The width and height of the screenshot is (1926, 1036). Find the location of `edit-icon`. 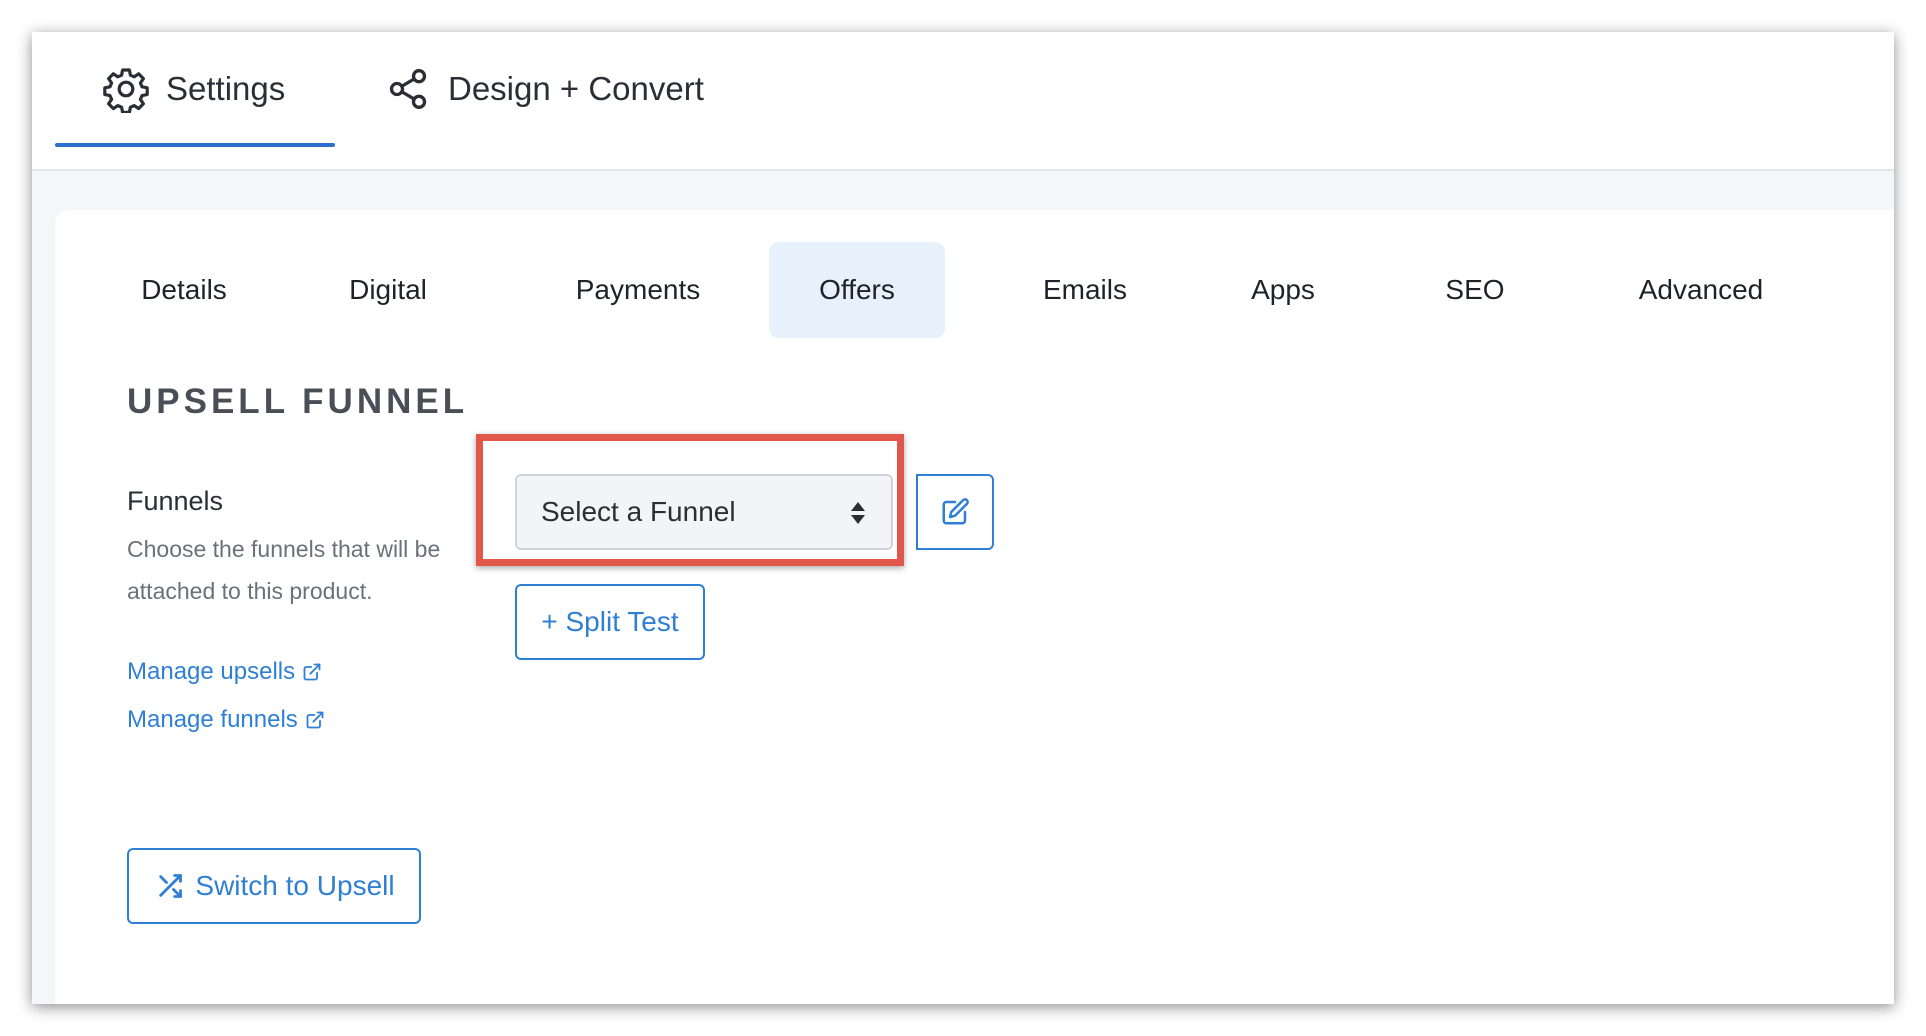

edit-icon is located at coordinates (955, 511).